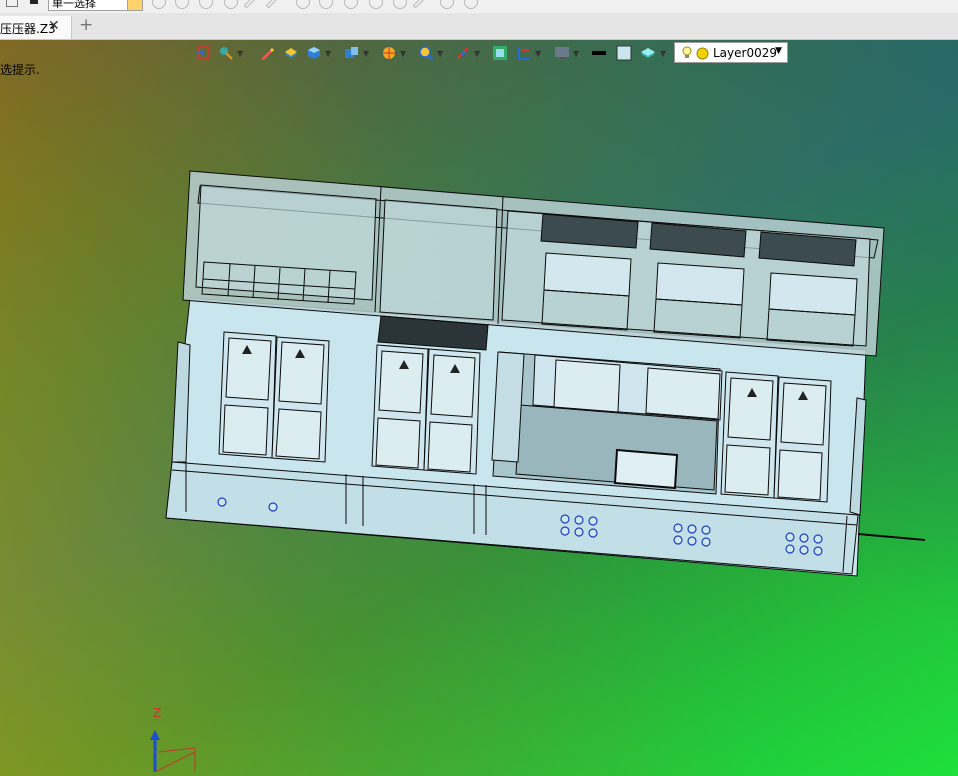 This screenshot has height=776, width=958. What do you see at coordinates (303, 4) in the screenshot?
I see `point-icon` at bounding box center [303, 4].